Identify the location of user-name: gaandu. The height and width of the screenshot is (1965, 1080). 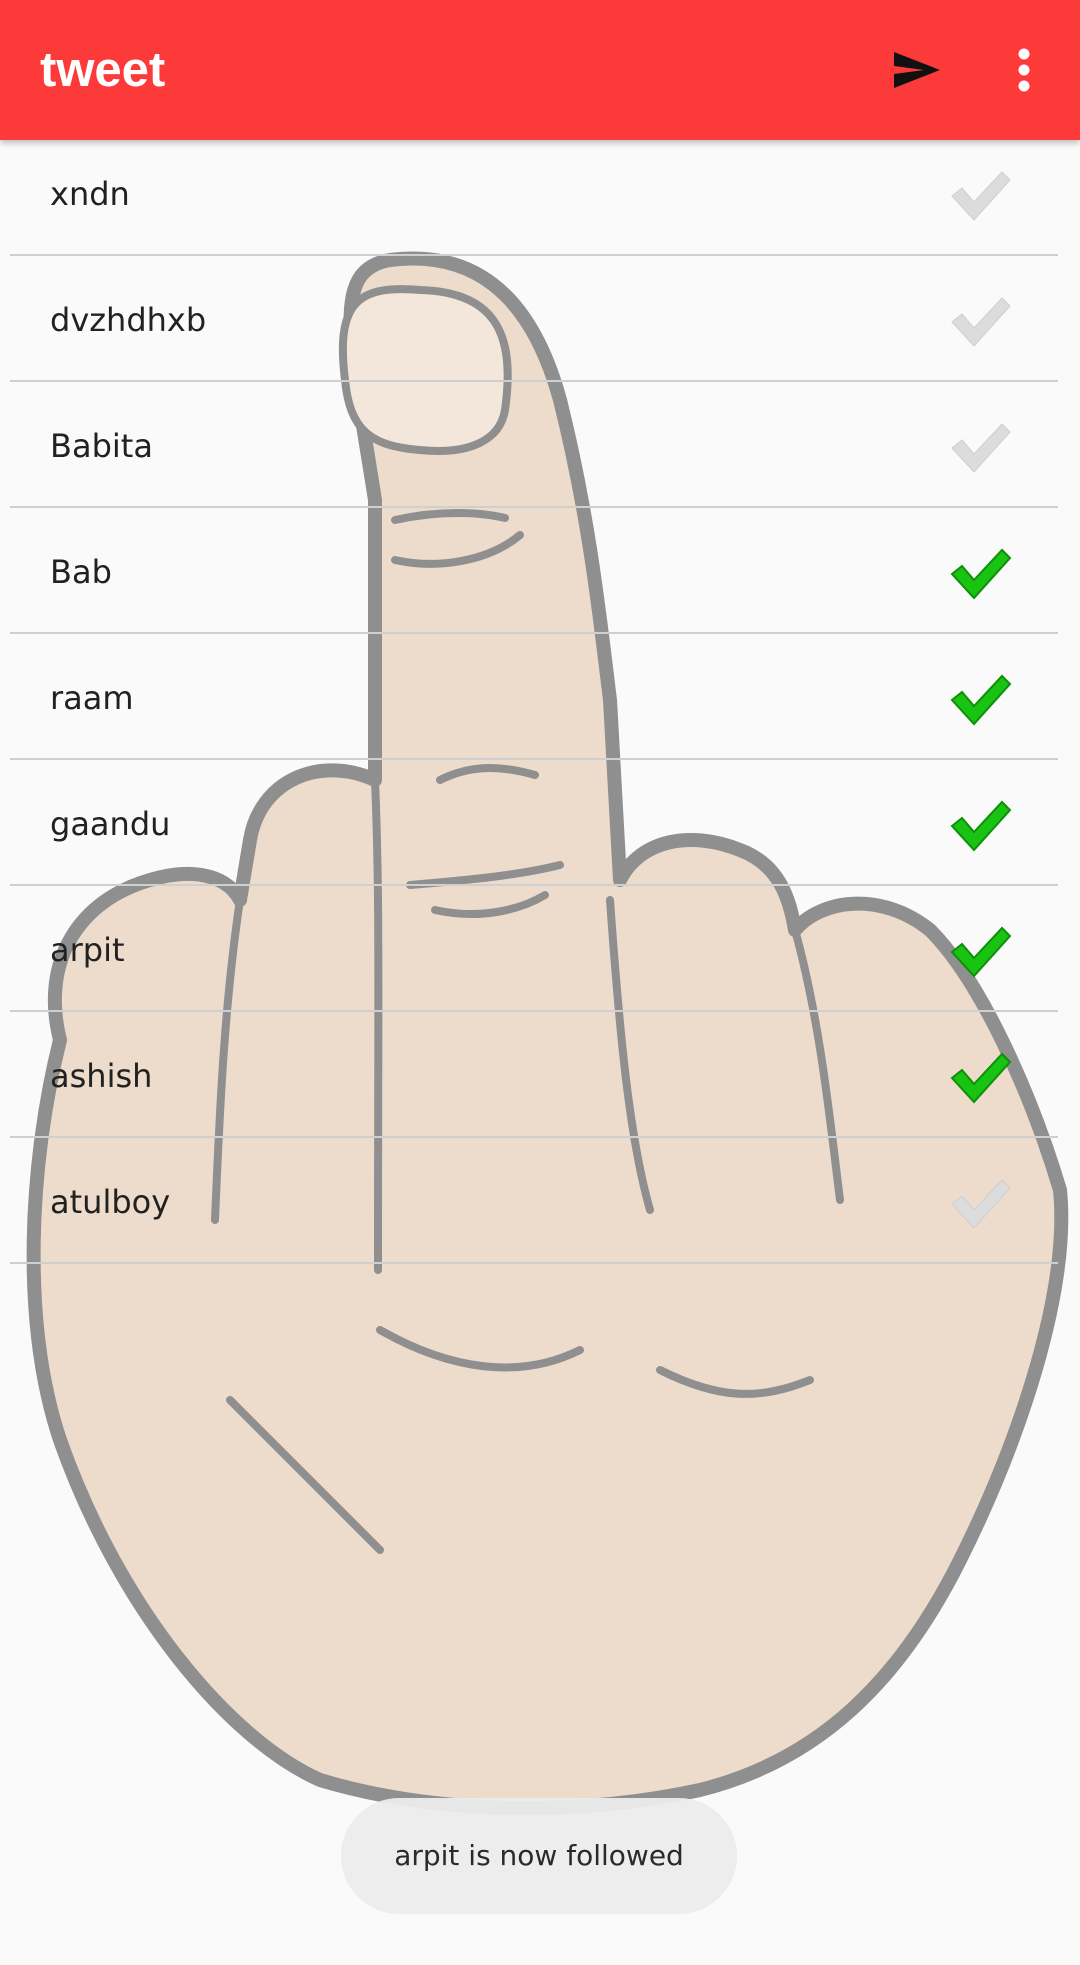
(110, 824).